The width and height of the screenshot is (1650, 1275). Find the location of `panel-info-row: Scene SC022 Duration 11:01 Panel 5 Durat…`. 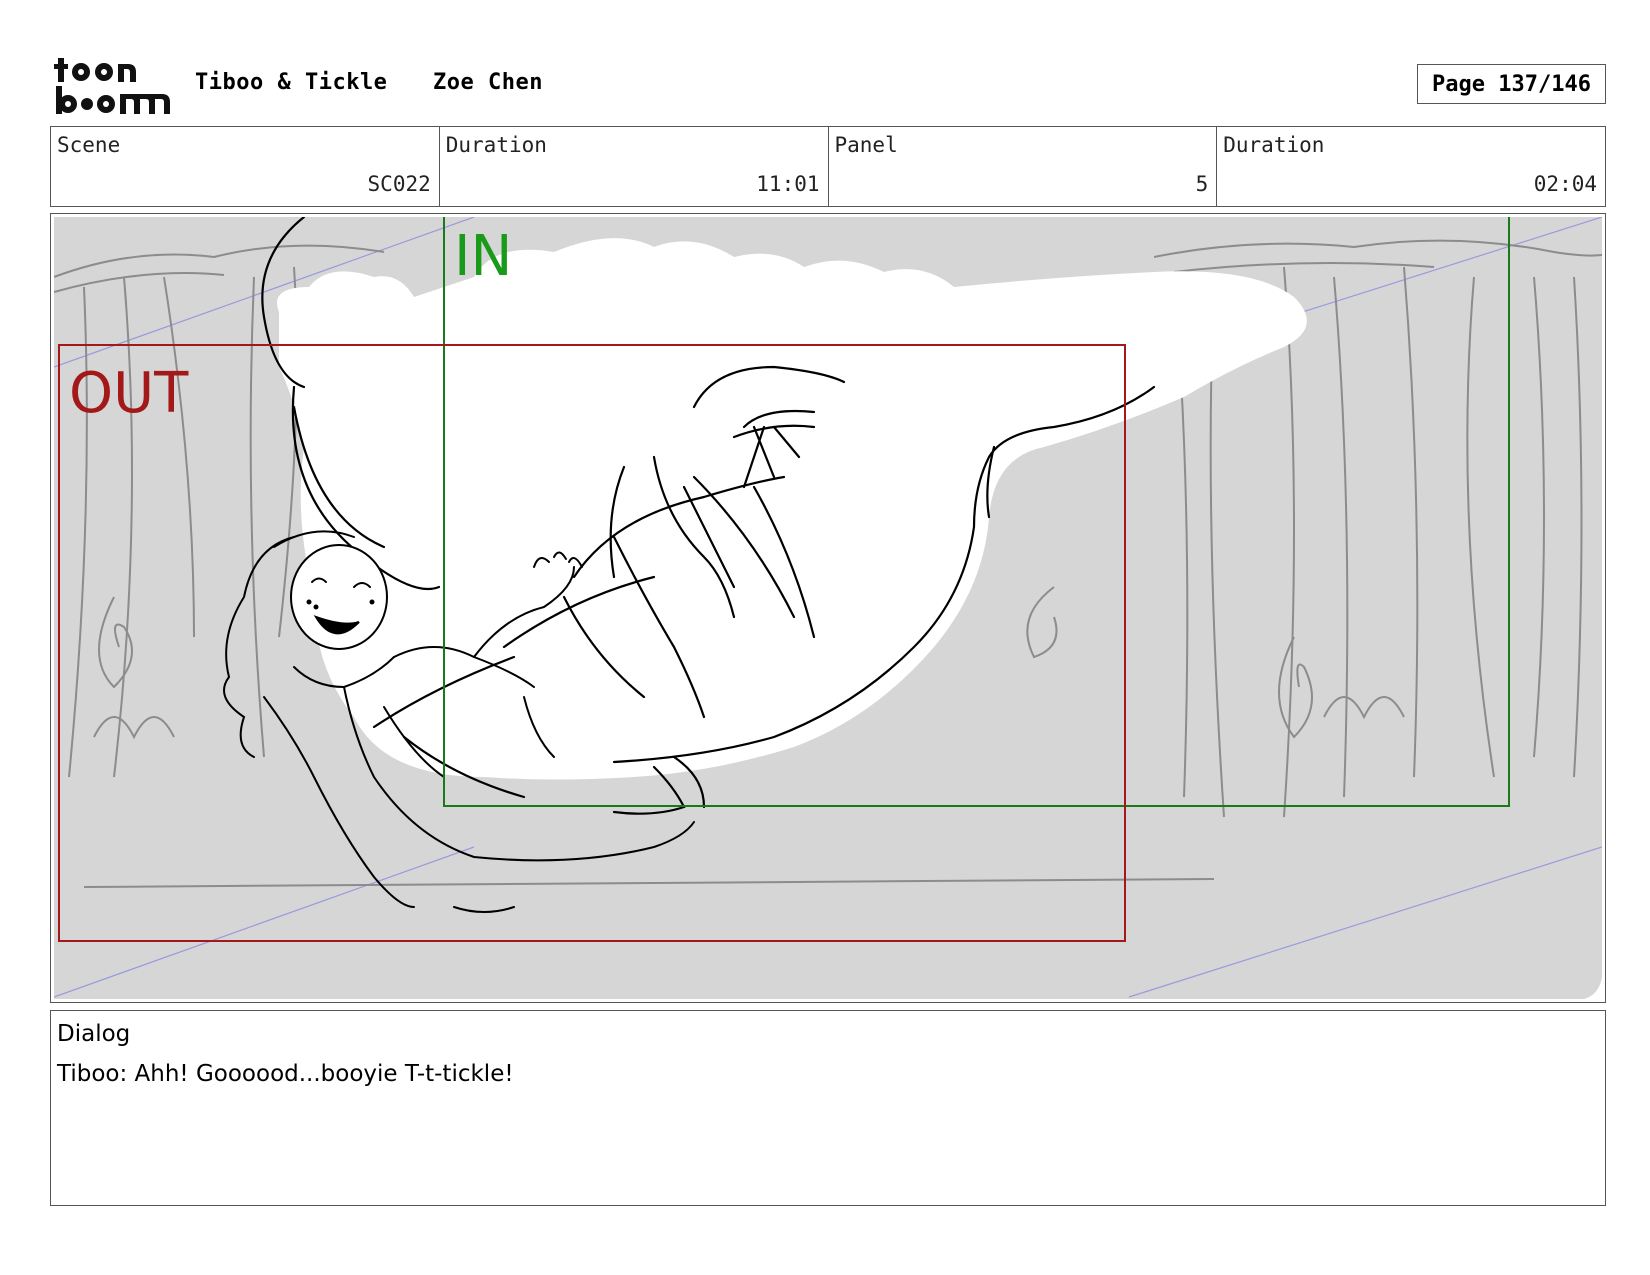

panel-info-row: Scene SC022 Duration 11:01 Panel 5 Durat… is located at coordinates (828, 166).